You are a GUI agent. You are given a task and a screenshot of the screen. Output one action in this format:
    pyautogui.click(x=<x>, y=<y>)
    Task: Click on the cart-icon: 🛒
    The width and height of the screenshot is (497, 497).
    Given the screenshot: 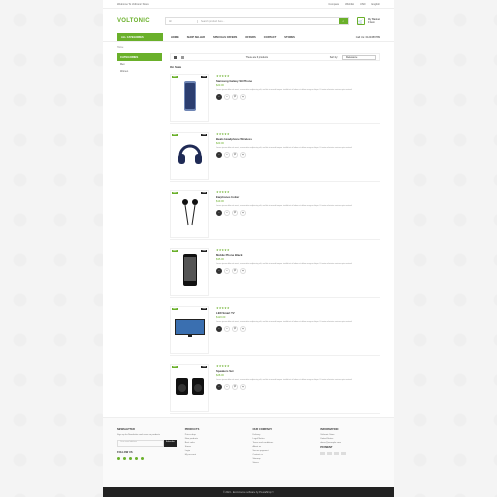 What is the action you would take?
    pyautogui.click(x=360, y=21)
    